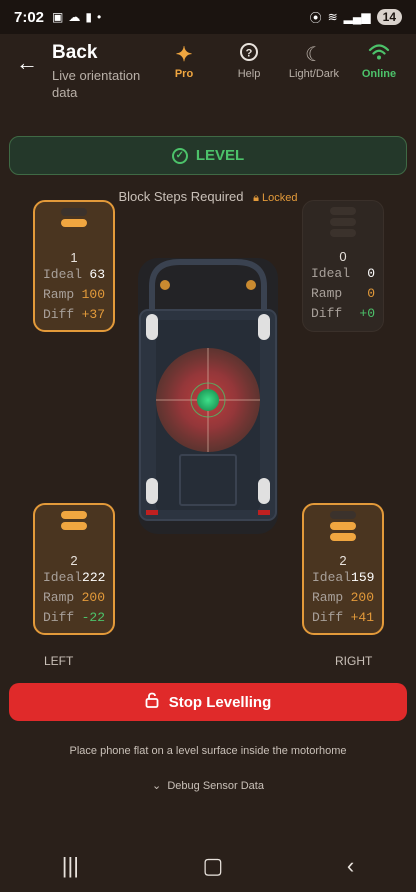 This screenshot has height=892, width=416. Describe the element at coordinates (213, 866) in the screenshot. I see `home-icon: ▢` at that location.